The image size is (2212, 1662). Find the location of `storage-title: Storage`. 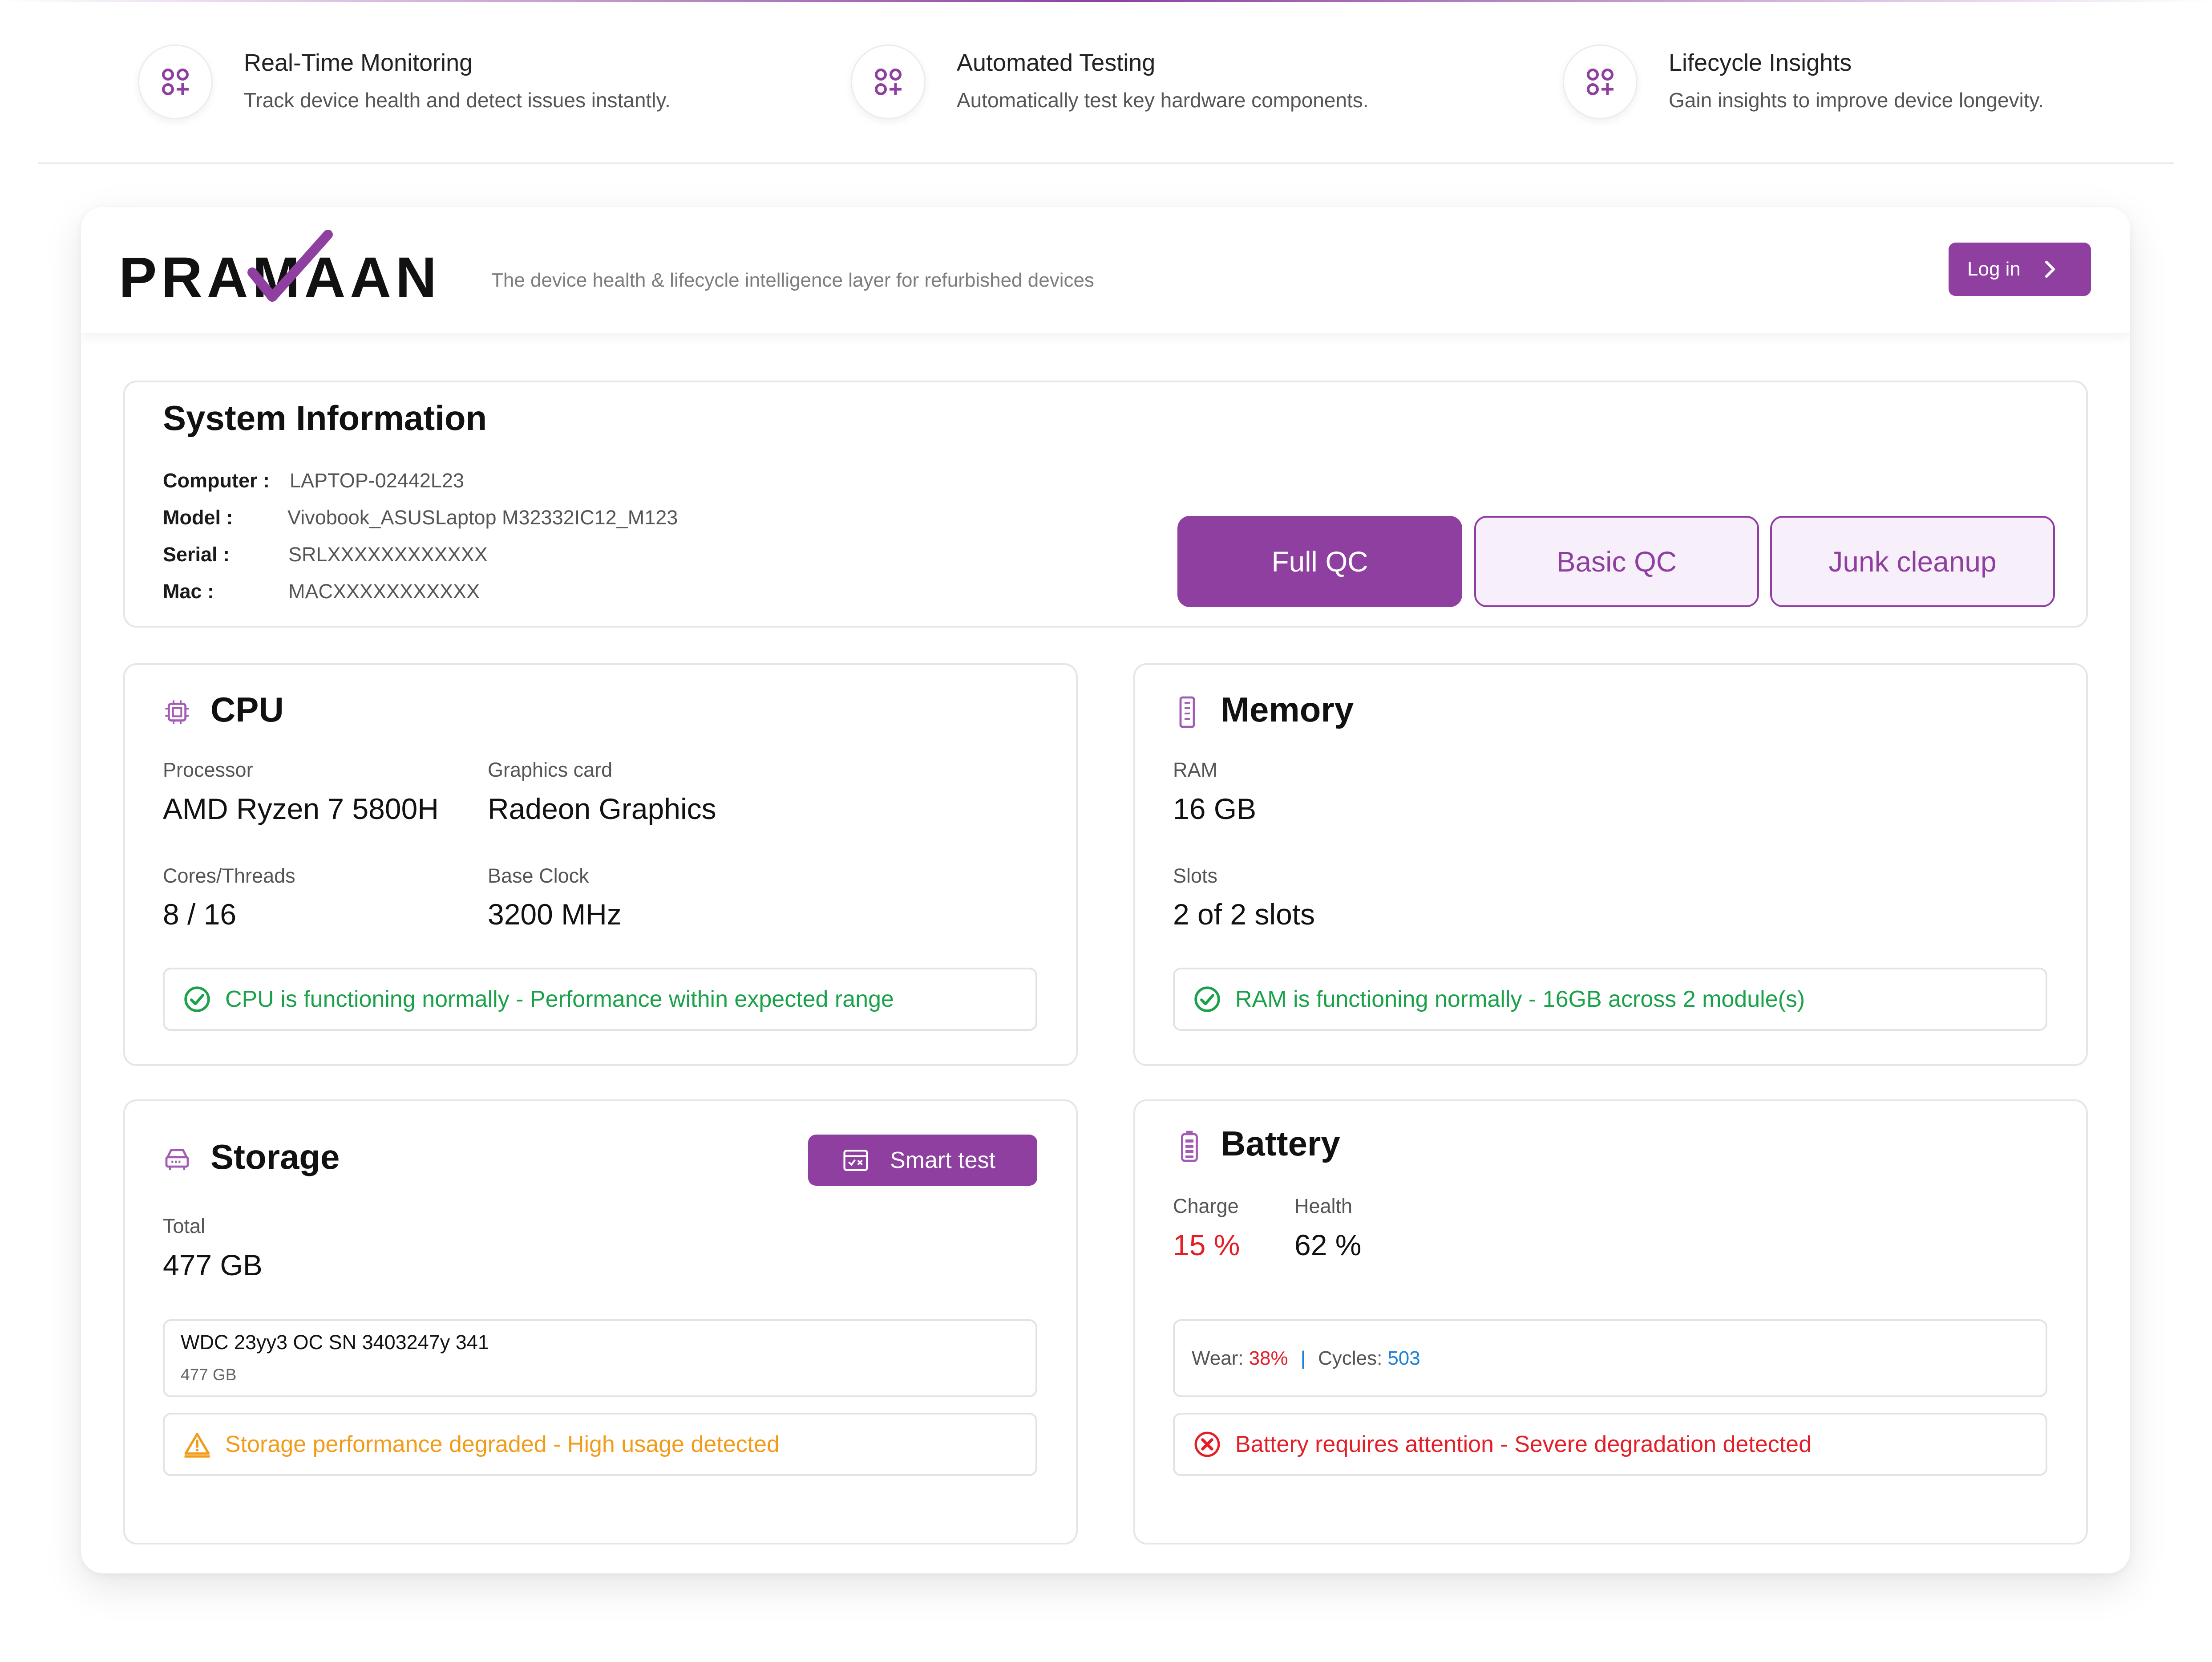

storage-title: Storage is located at coordinates (275, 1156).